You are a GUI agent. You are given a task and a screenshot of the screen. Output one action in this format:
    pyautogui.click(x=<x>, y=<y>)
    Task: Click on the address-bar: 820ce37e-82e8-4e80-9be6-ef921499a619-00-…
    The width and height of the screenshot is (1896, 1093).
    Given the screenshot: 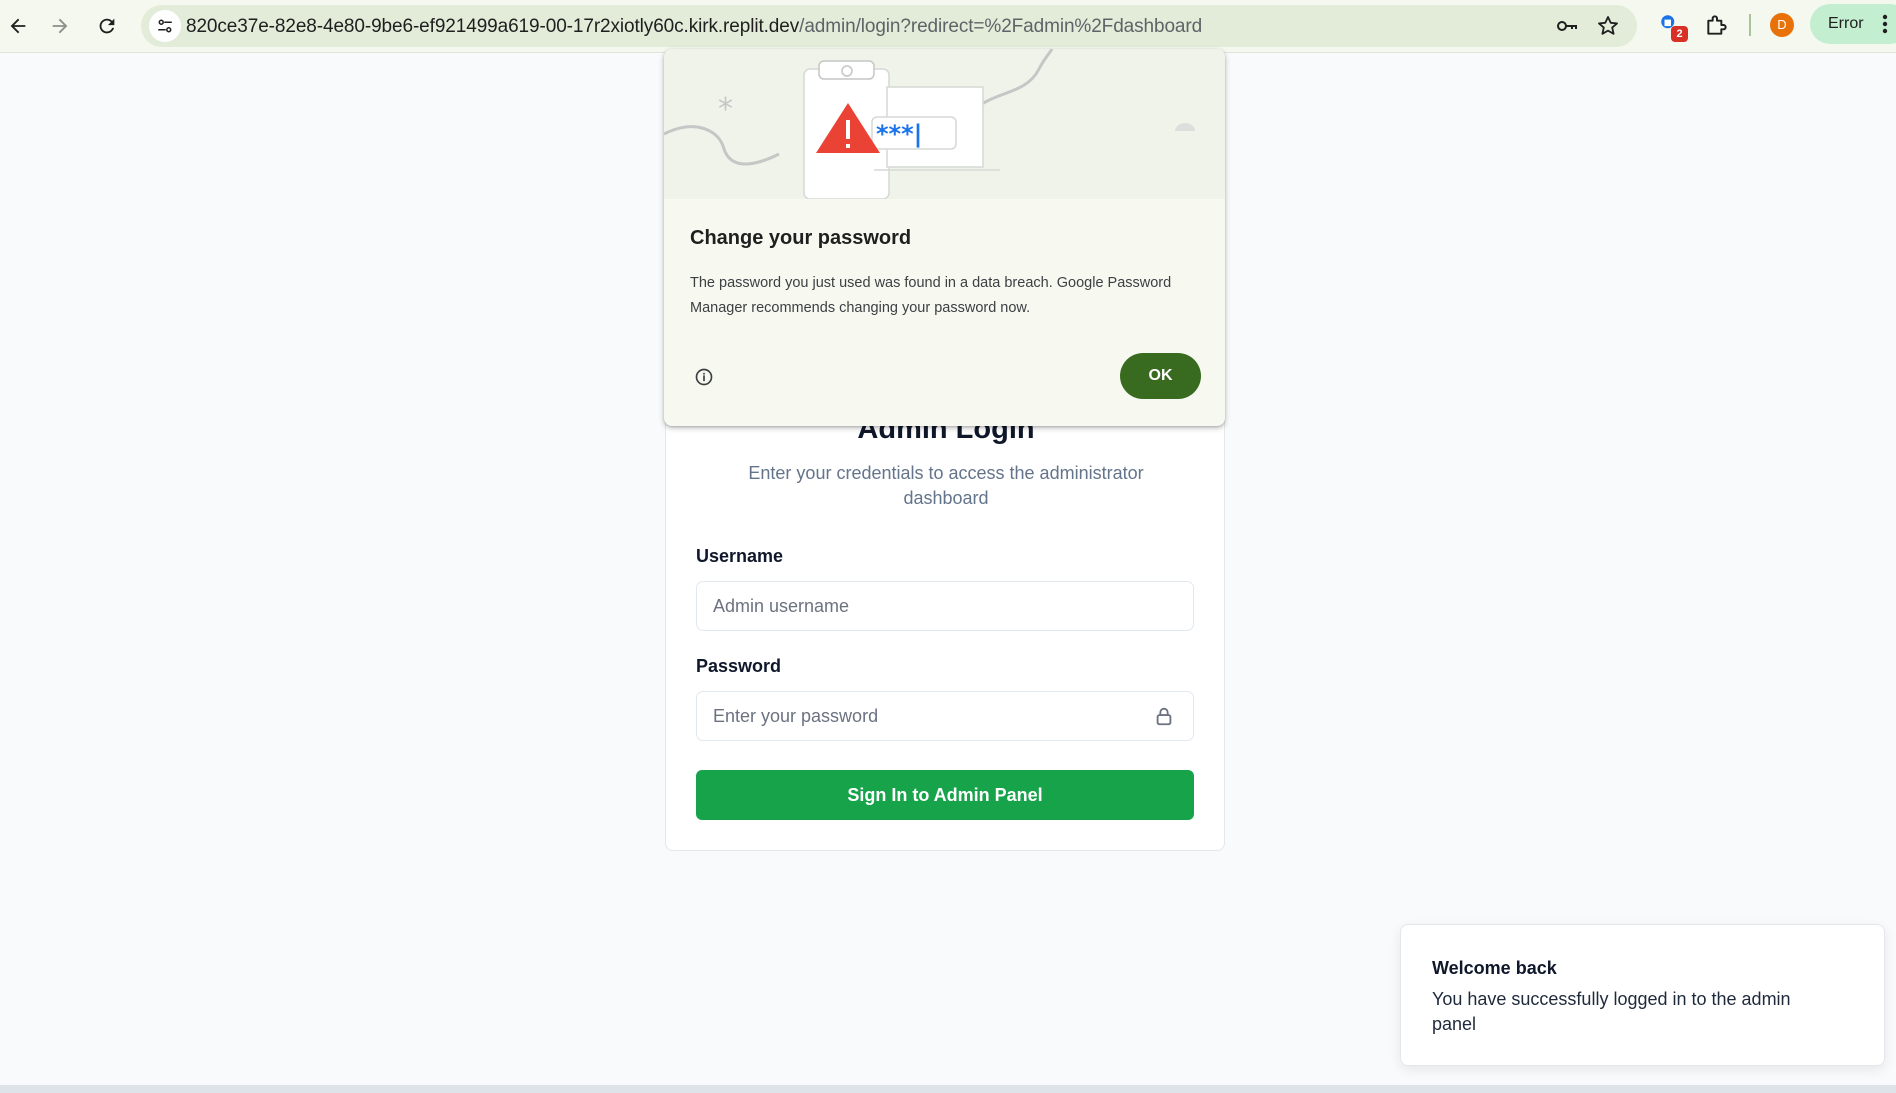 What is the action you would take?
    pyautogui.click(x=889, y=26)
    